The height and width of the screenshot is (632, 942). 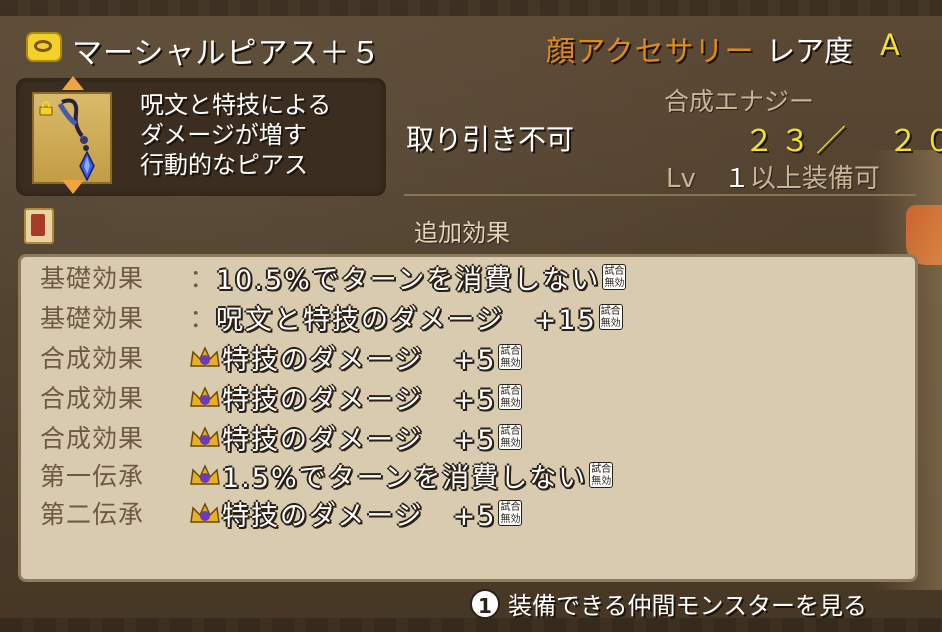 I want to click on effect-row: 基礎効果 ： 10.5%でターンを消費しない 試合 無効, so click(x=333, y=277).